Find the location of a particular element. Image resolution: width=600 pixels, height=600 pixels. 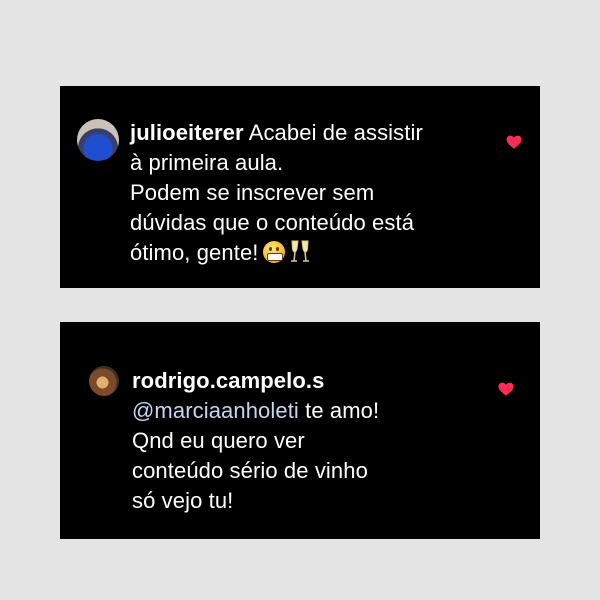

comment-line: ótimo, gente! is located at coordinates (194, 252).